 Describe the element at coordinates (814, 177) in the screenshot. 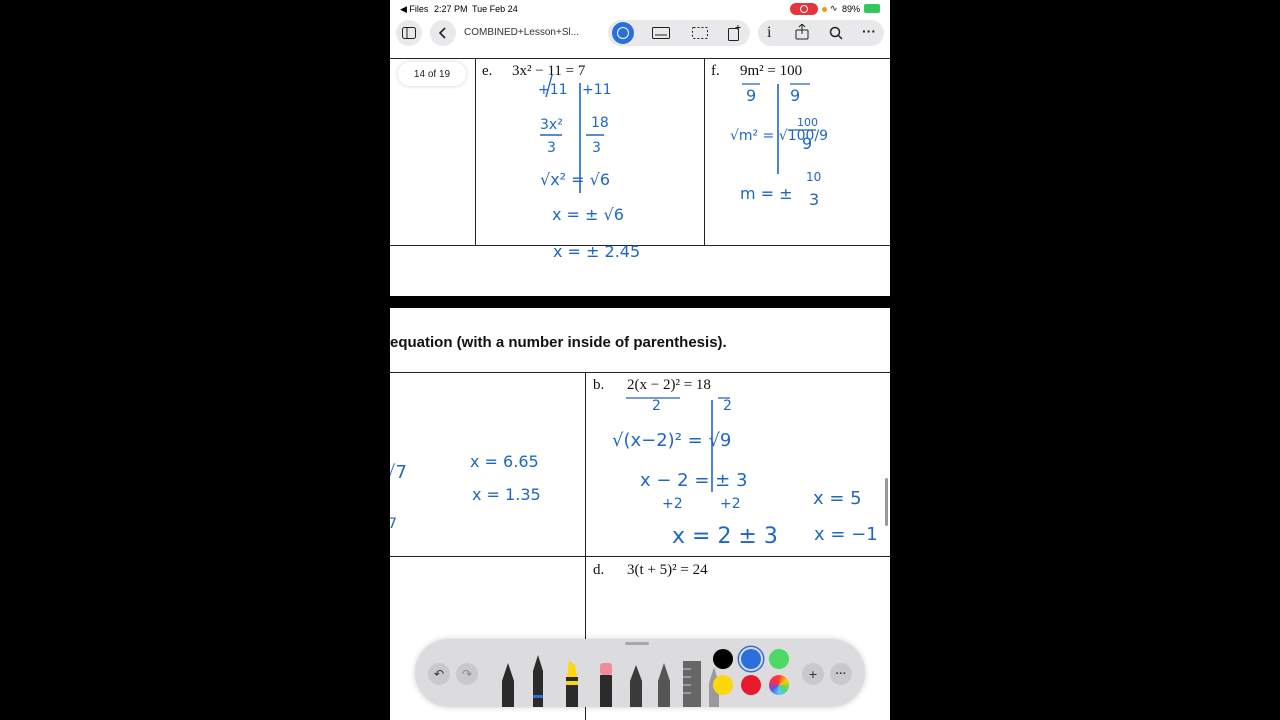

I see `f-work-10: 10` at that location.